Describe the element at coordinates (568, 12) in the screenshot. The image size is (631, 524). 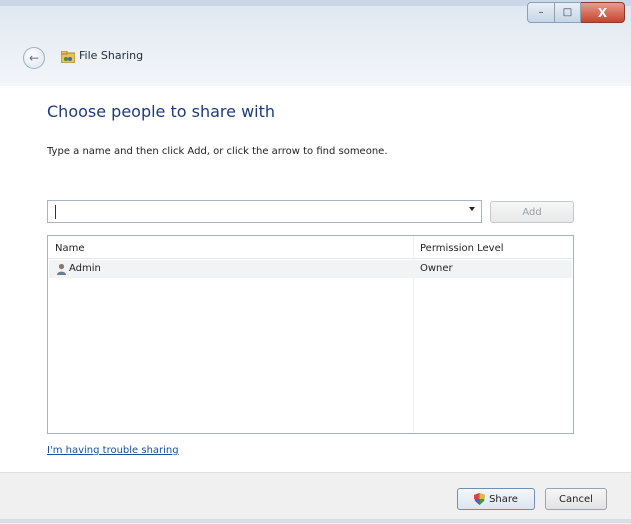
I see `maximize-button: □` at that location.